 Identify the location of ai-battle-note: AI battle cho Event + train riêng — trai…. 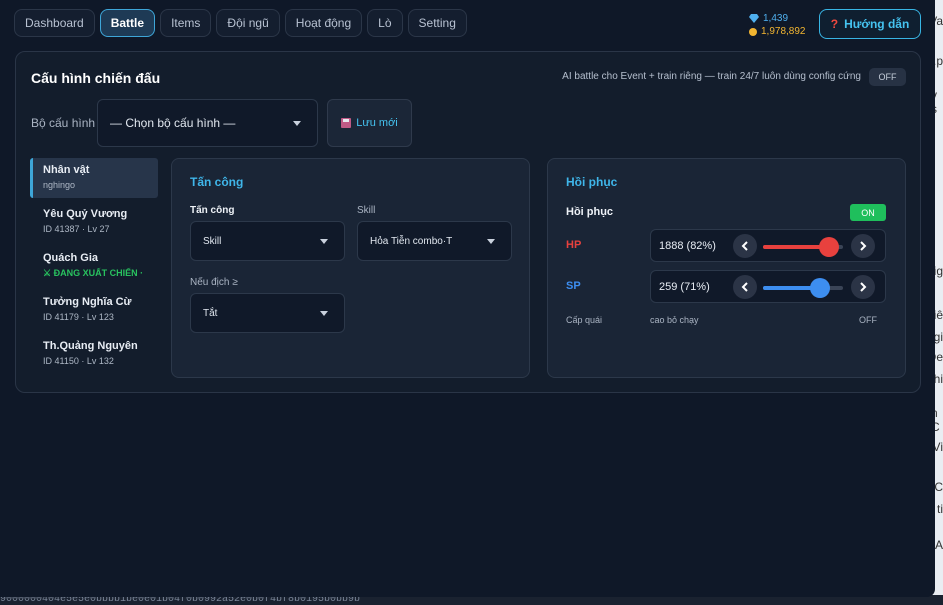
(711, 76).